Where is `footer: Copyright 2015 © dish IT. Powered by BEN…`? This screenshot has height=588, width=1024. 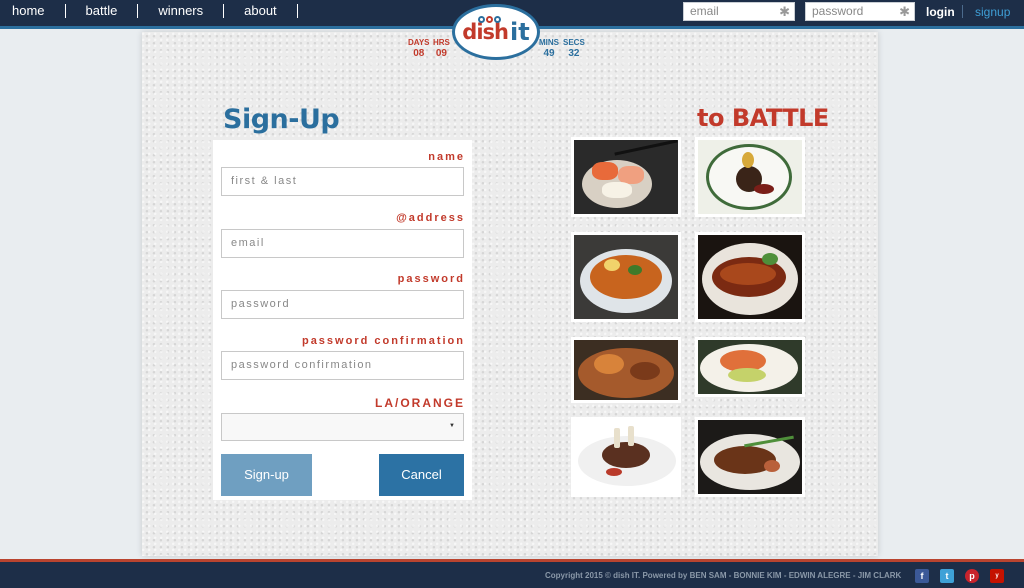
footer: Copyright 2015 © dish IT. Powered by BEN… is located at coordinates (512, 573).